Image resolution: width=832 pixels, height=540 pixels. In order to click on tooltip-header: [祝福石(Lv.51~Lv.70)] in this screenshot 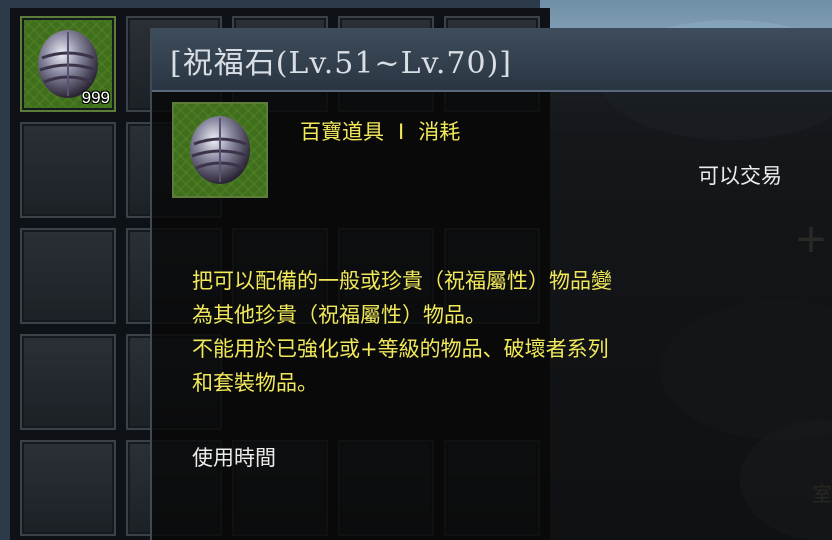, I will do `click(492, 60)`.